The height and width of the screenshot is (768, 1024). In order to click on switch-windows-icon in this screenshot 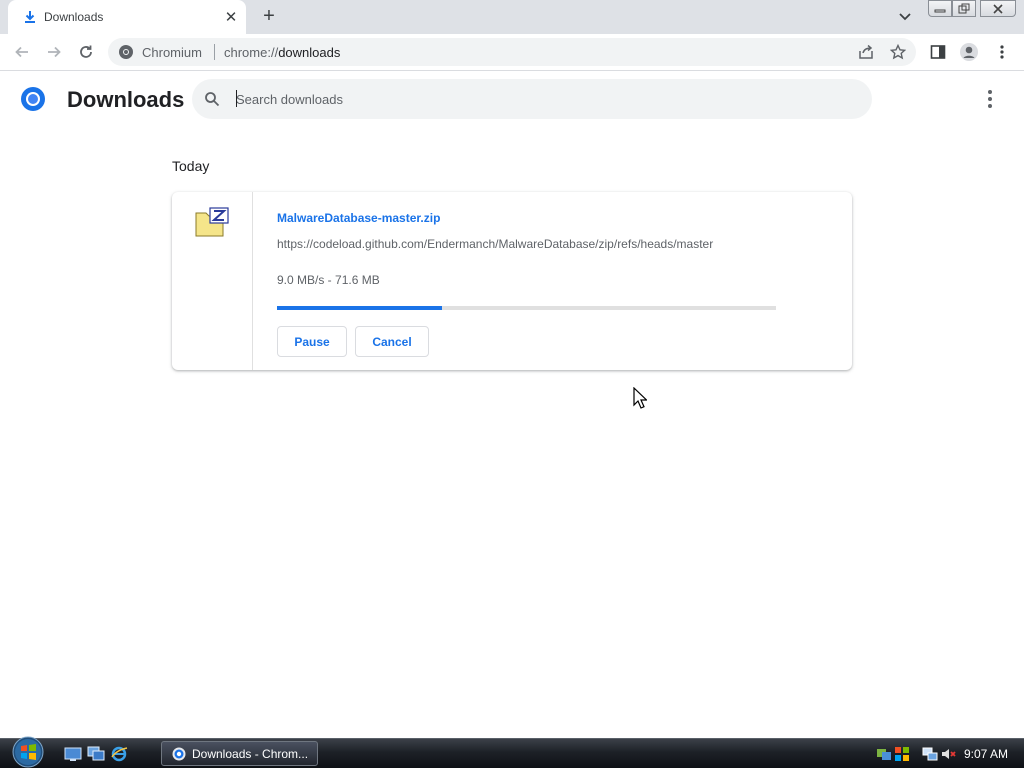, I will do `click(96, 754)`.